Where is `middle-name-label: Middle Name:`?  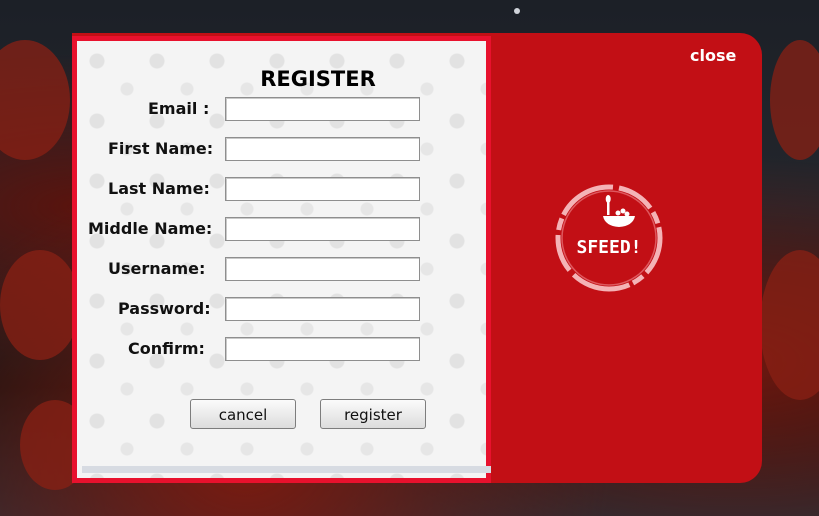 middle-name-label: Middle Name: is located at coordinates (150, 228).